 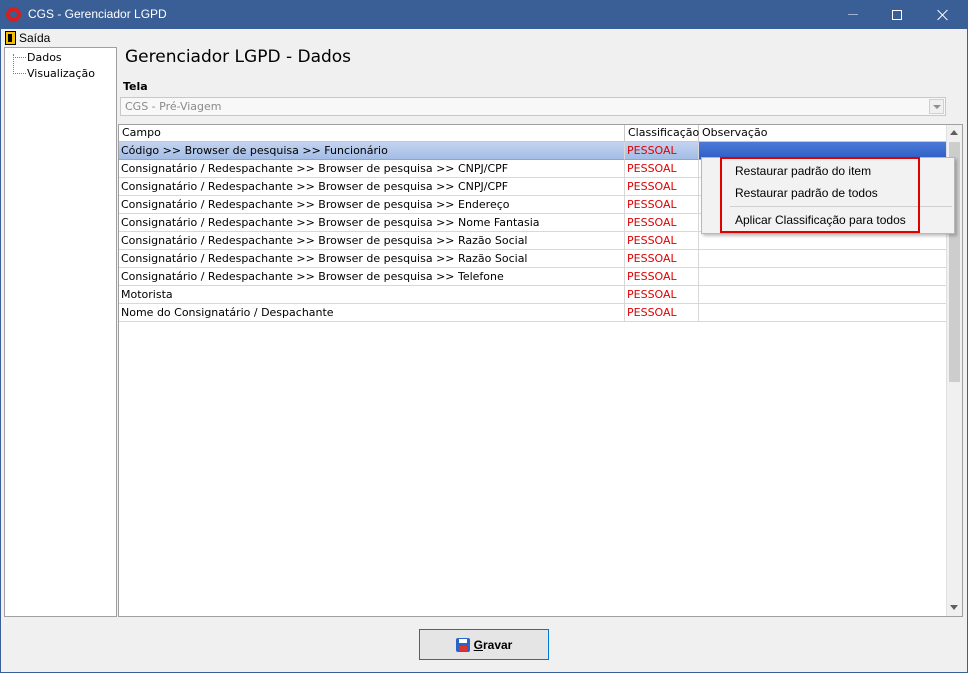 I want to click on column-header-campo: Campo, so click(x=372, y=133).